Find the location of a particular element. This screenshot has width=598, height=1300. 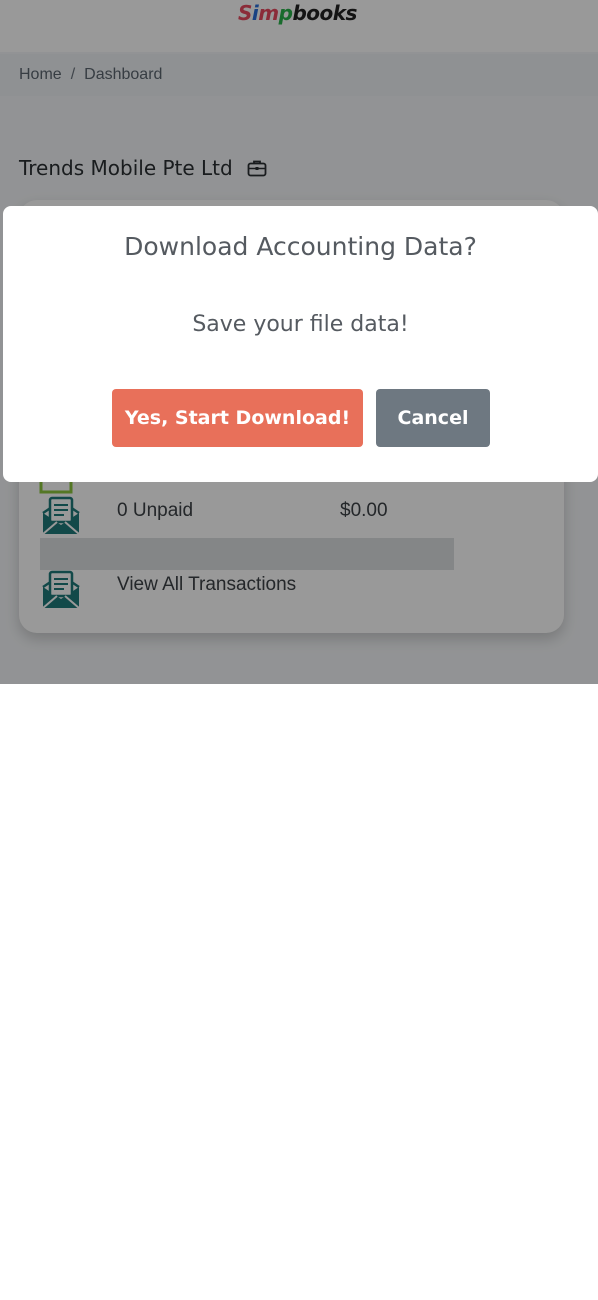

dialog-title: Download Accounting Data? is located at coordinates (300, 246).